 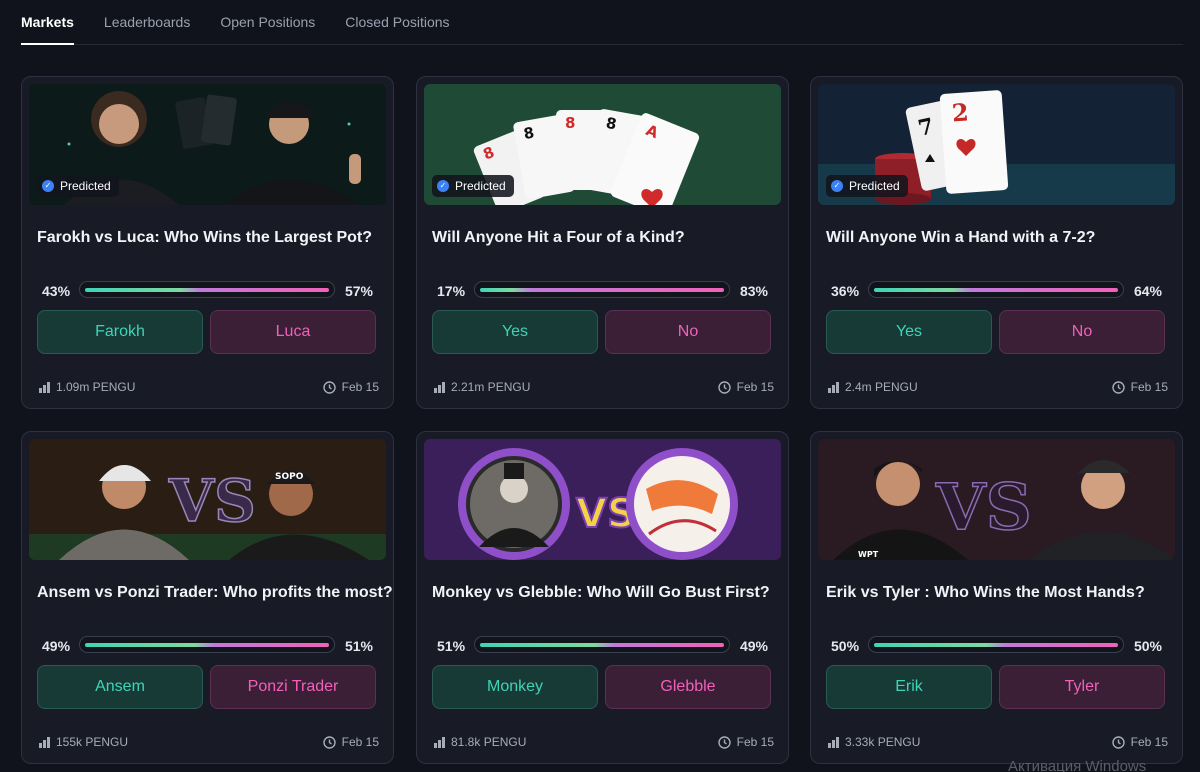 What do you see at coordinates (998, 238) in the screenshot?
I see `market-title: Will Anyone Win a Hand with a 7-2?` at bounding box center [998, 238].